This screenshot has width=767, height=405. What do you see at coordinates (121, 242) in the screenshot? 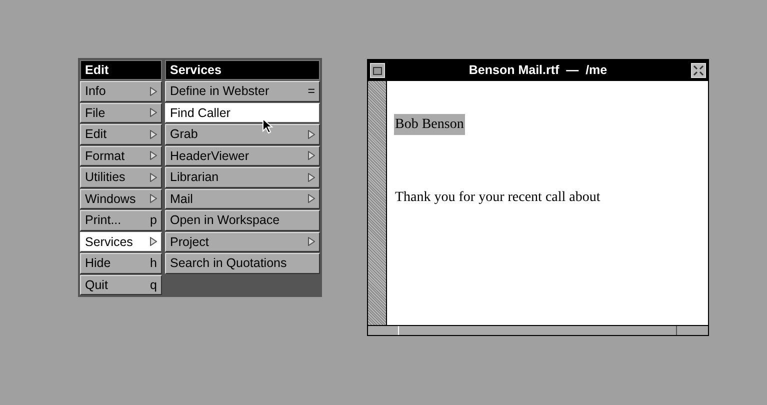
I see `menu-item: Services` at bounding box center [121, 242].